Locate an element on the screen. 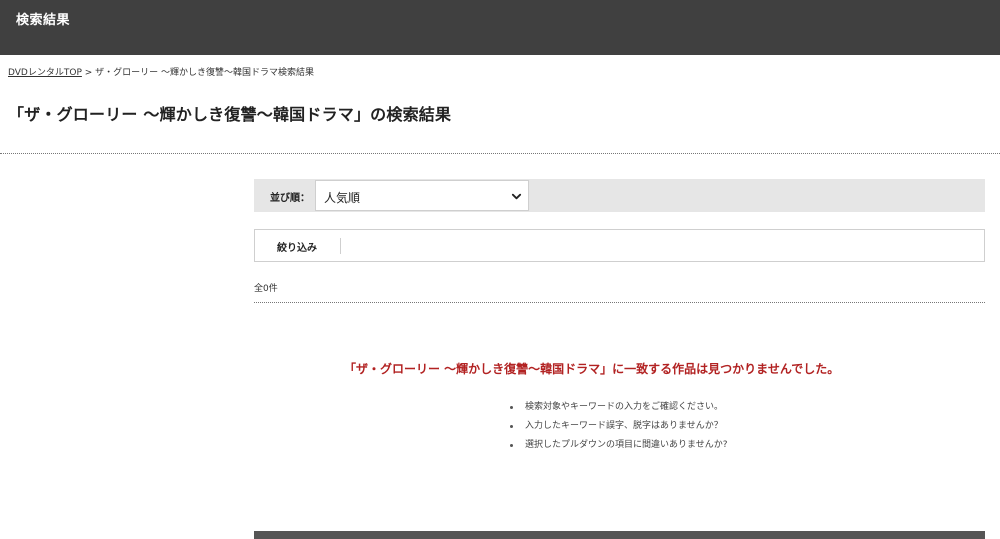 The height and width of the screenshot is (539, 1000). title-divider is located at coordinates (500, 153).